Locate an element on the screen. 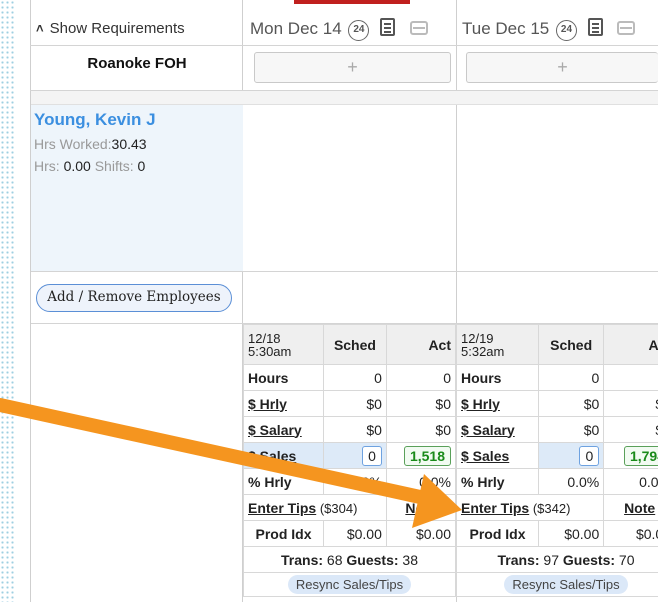 Image resolution: width=658 pixels, height=602 pixels. trans-guests: Trans: 97 Guests: 70 is located at coordinates (557, 559).